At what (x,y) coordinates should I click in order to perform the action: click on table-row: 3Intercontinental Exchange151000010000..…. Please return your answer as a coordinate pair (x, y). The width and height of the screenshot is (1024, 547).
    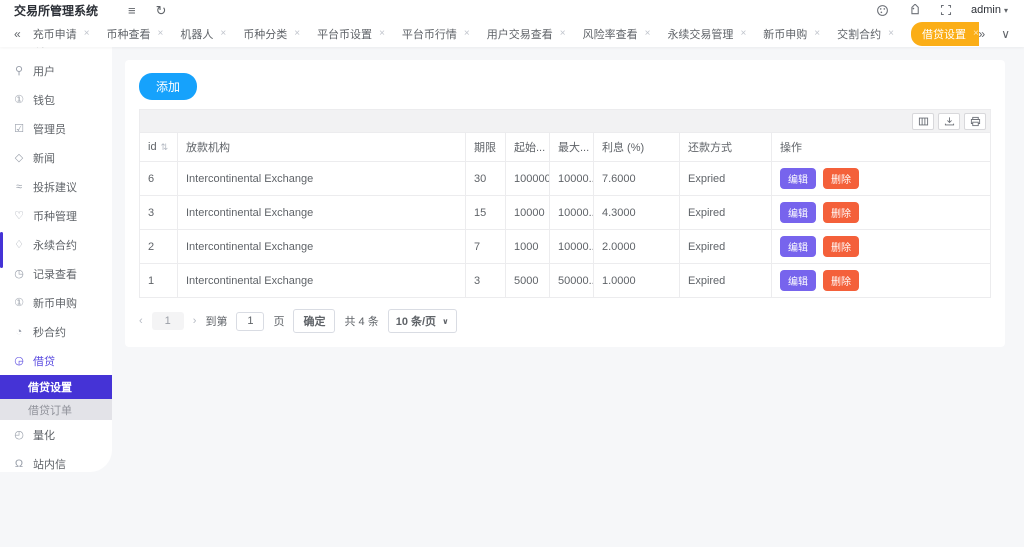
    Looking at the image, I should click on (565, 212).